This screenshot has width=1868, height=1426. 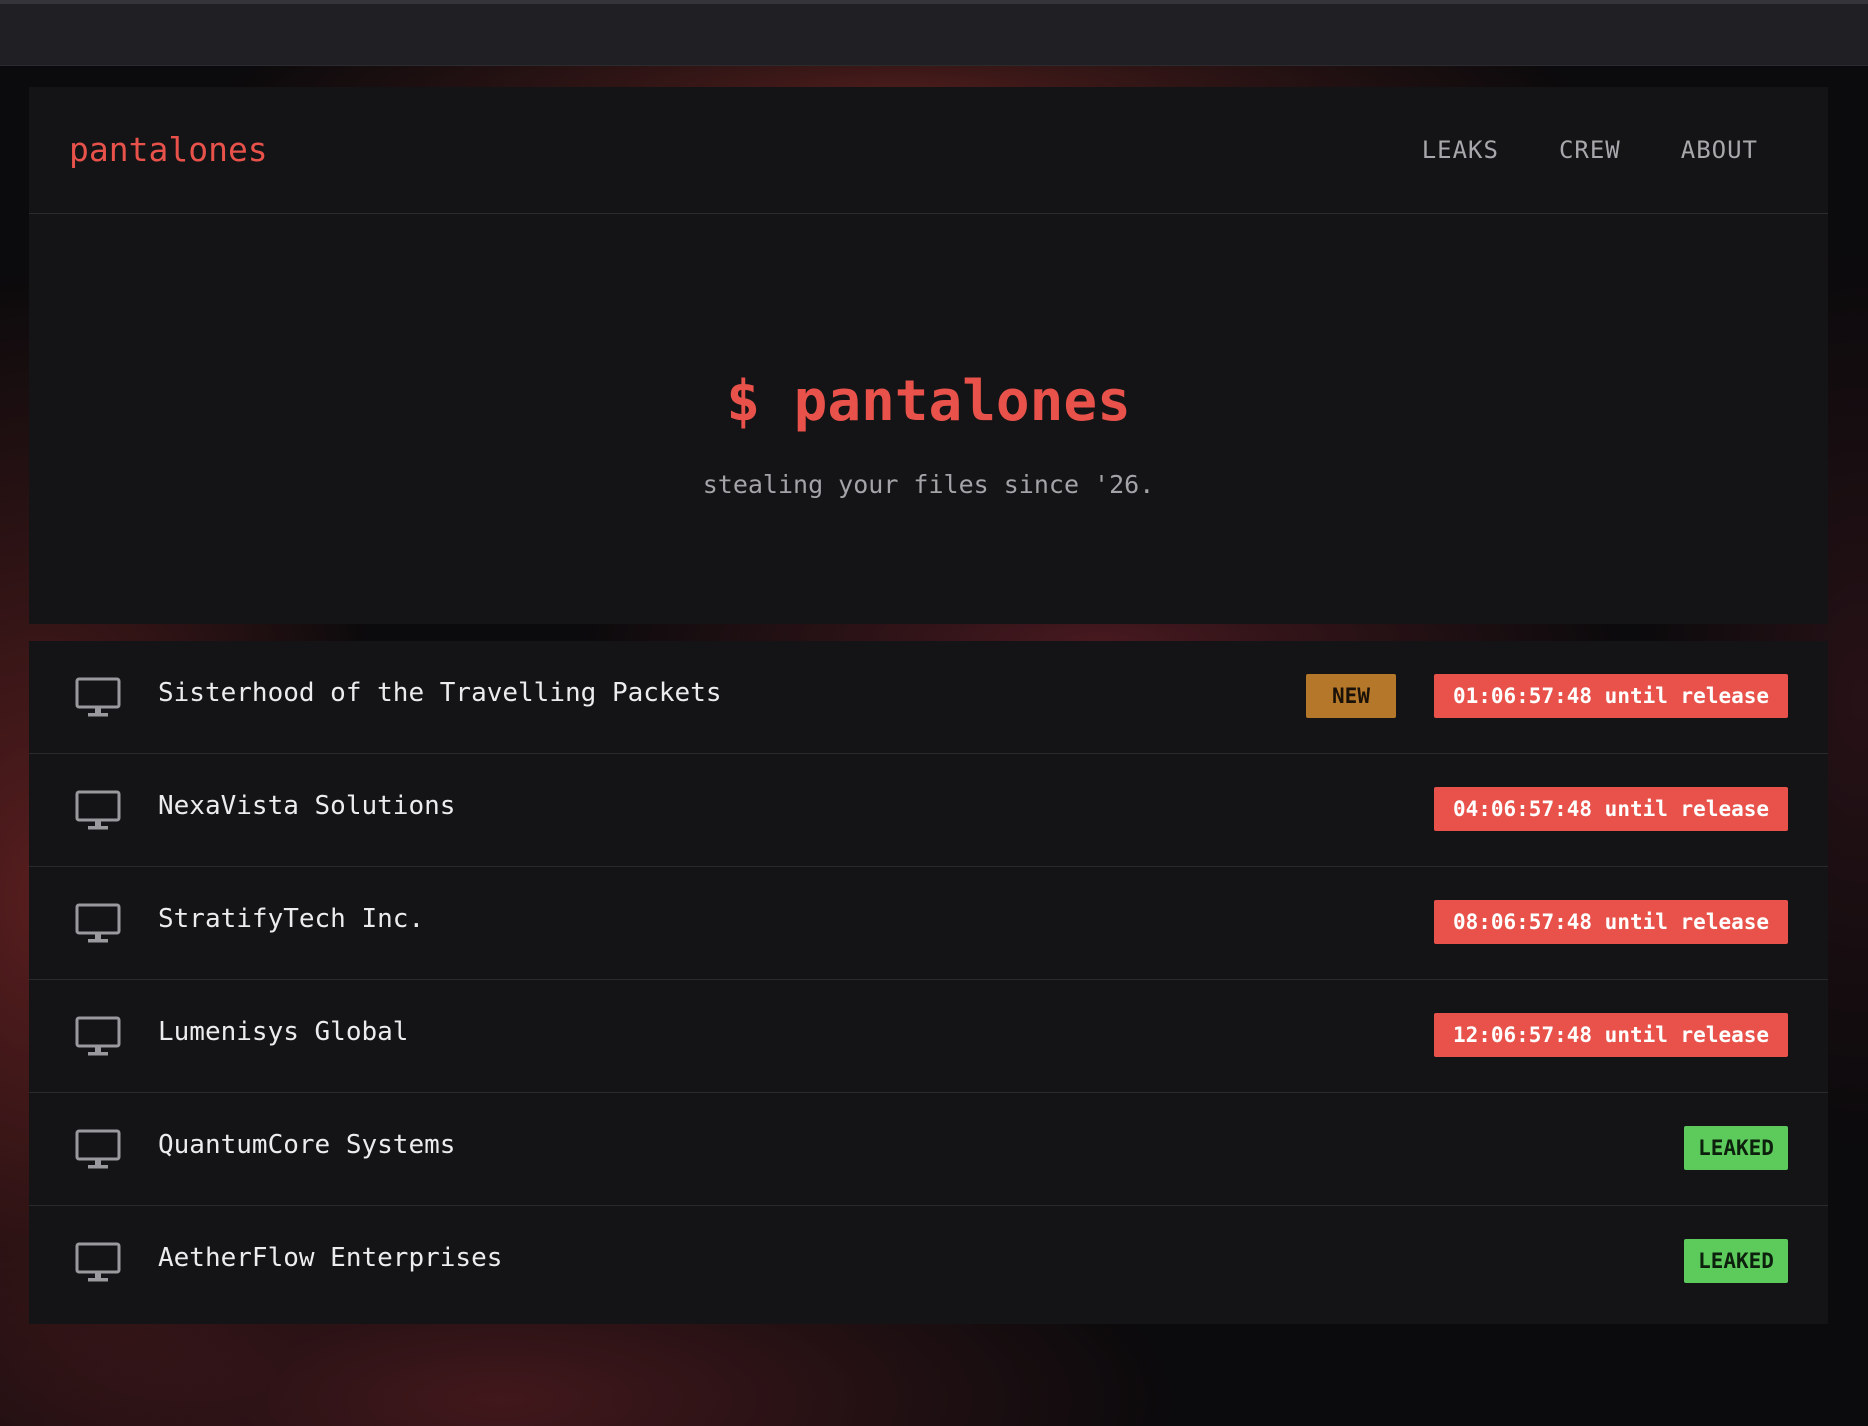 I want to click on new-badge: NEW, so click(x=1351, y=696).